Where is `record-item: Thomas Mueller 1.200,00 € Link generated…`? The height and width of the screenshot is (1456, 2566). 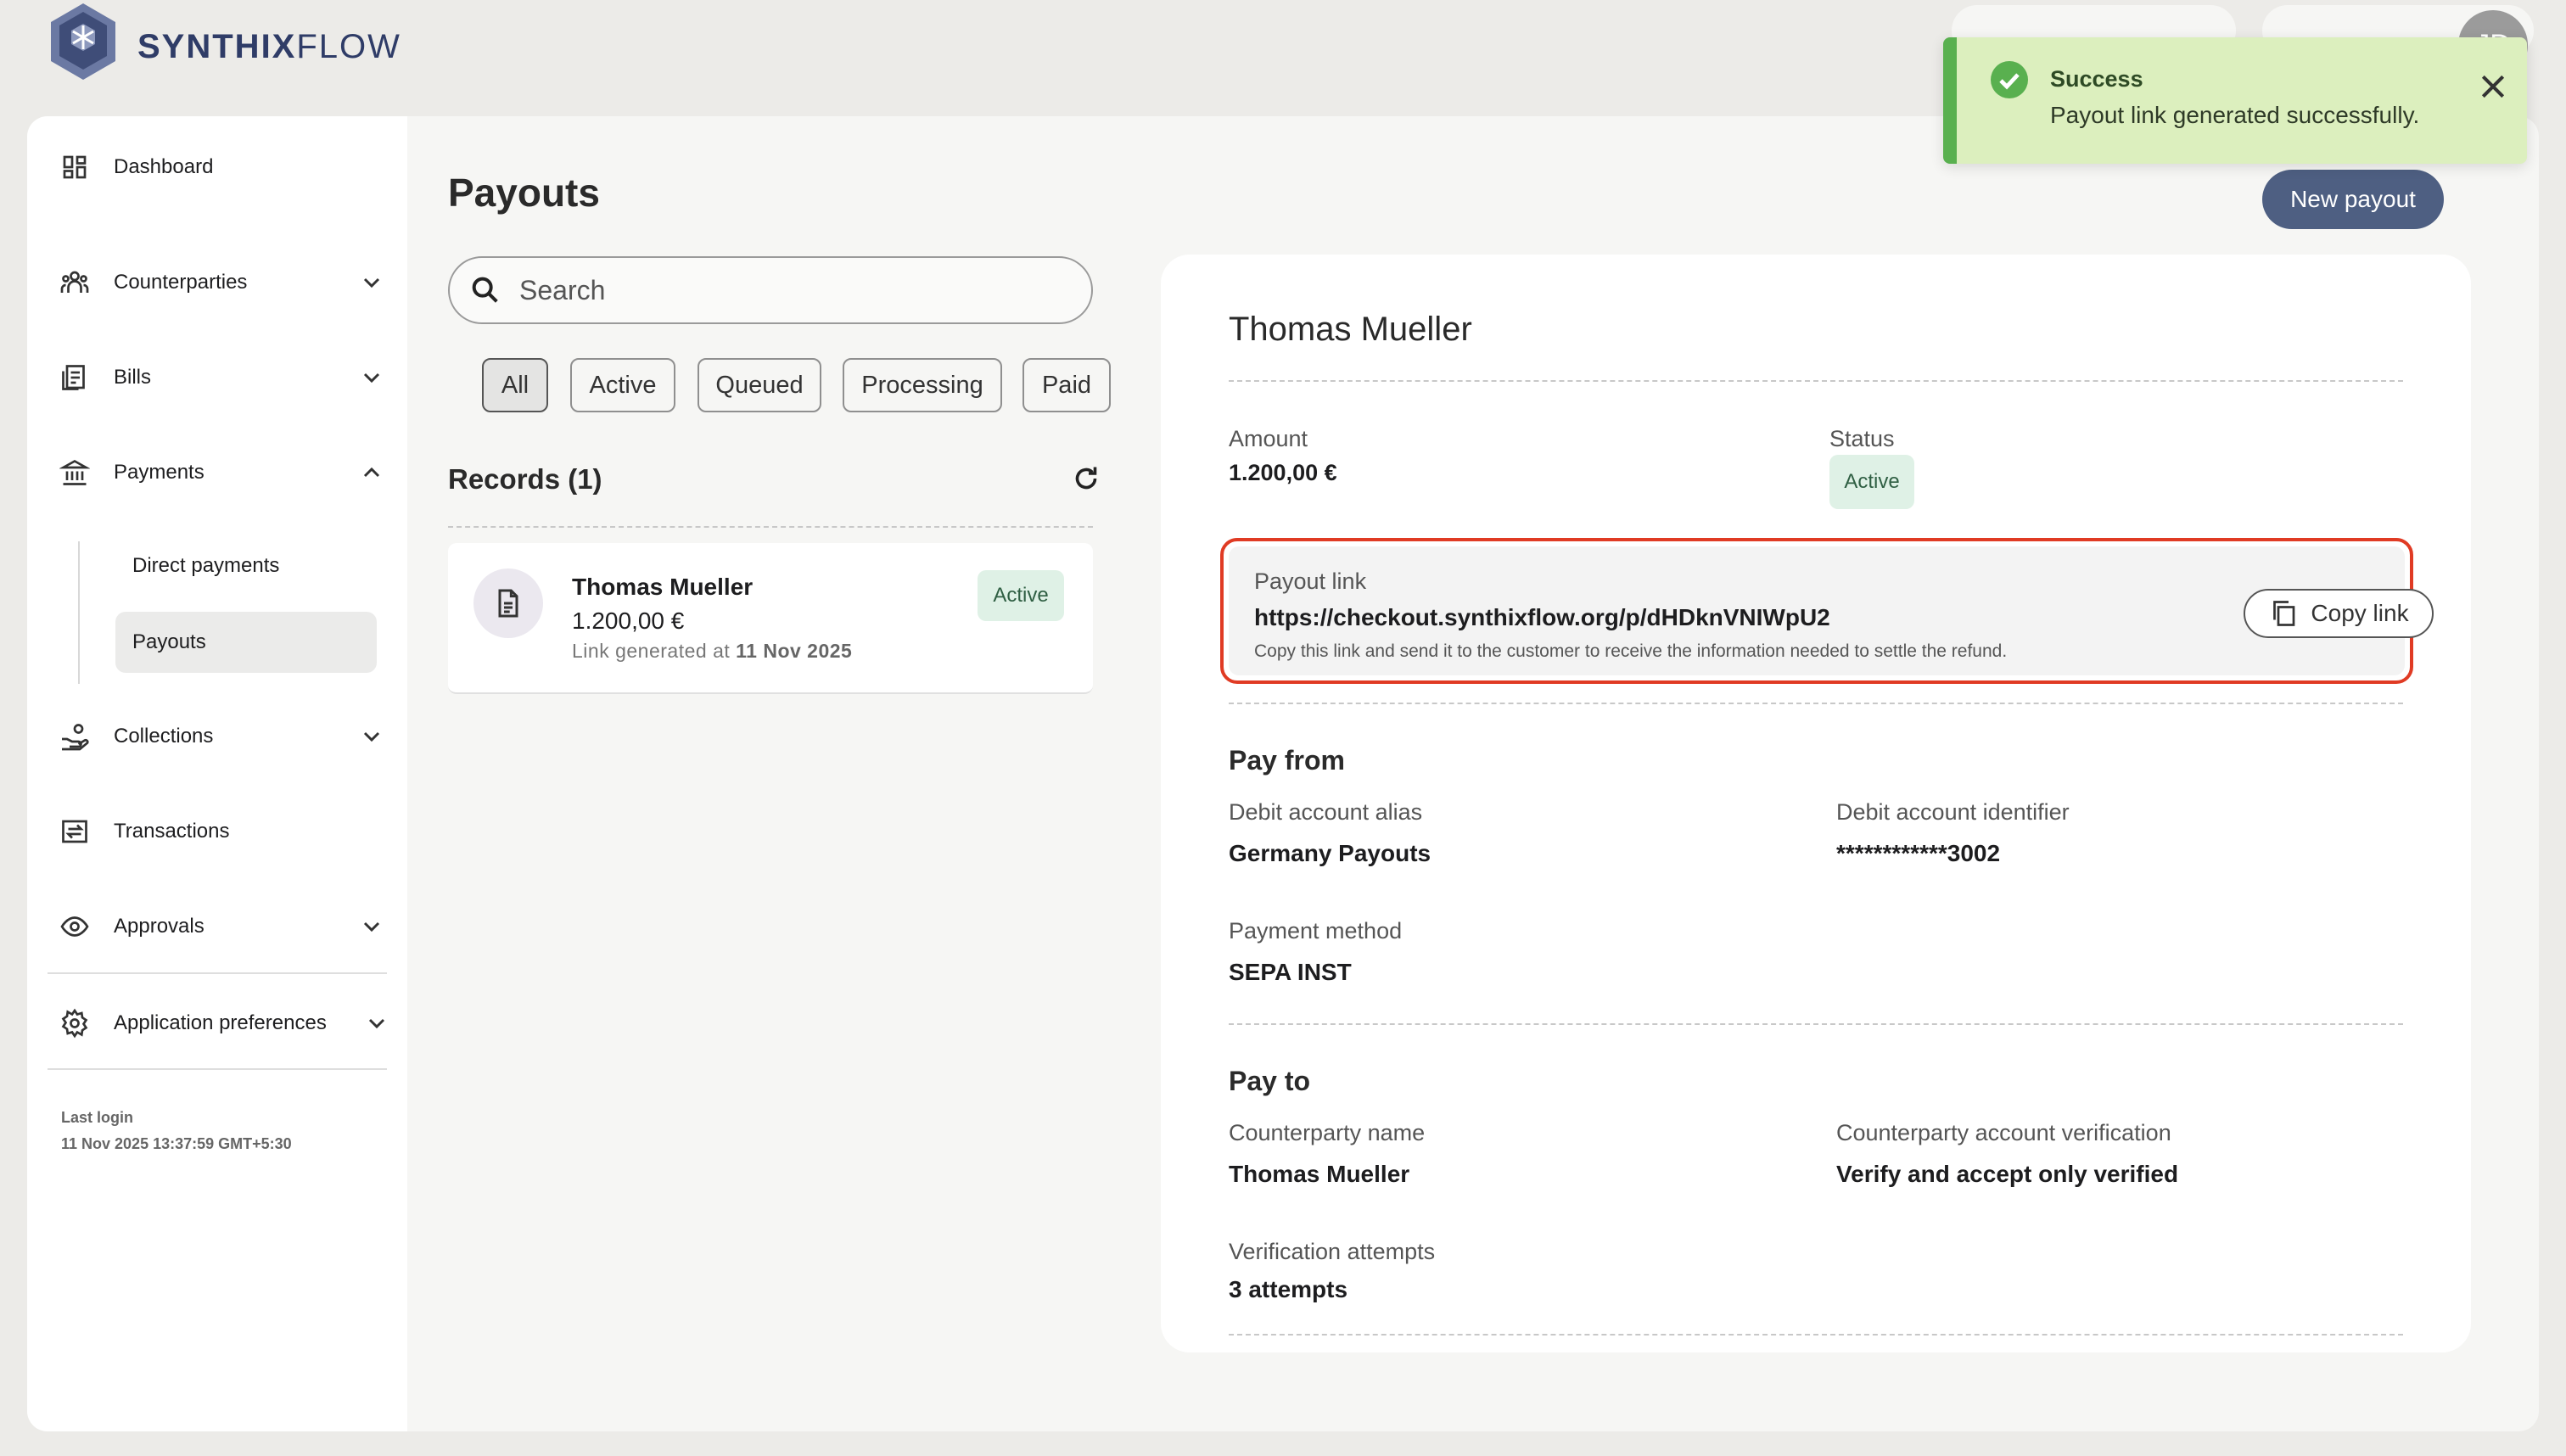 record-item: Thomas Mueller 1.200,00 € Link generated… is located at coordinates (770, 618).